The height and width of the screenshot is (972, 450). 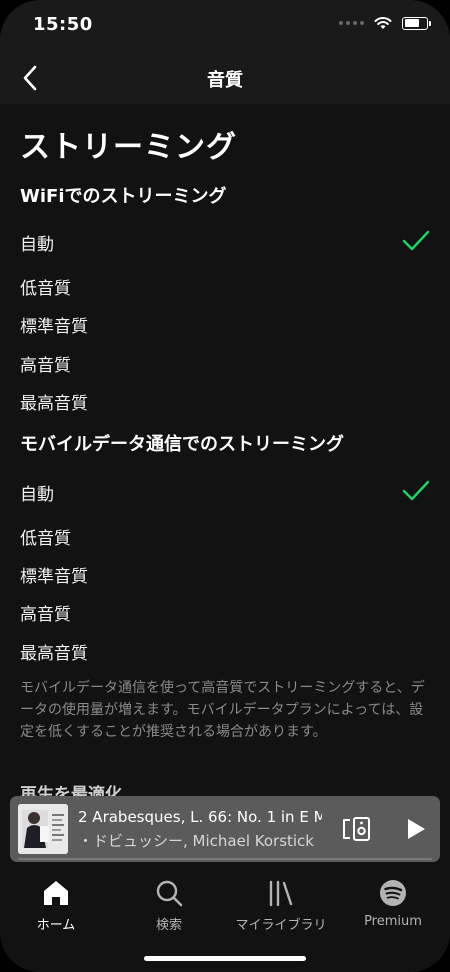 What do you see at coordinates (225, 958) in the screenshot?
I see `home-indicator` at bounding box center [225, 958].